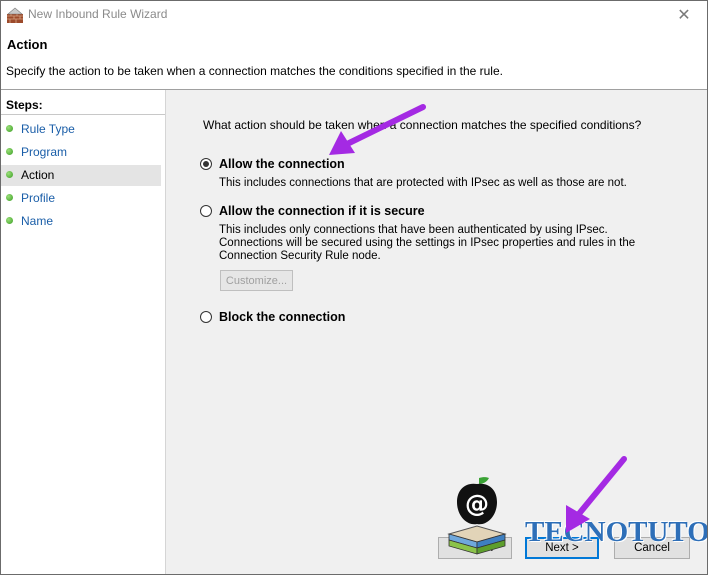  I want to click on watermark-text: TECNOTUTO, so click(616, 532).